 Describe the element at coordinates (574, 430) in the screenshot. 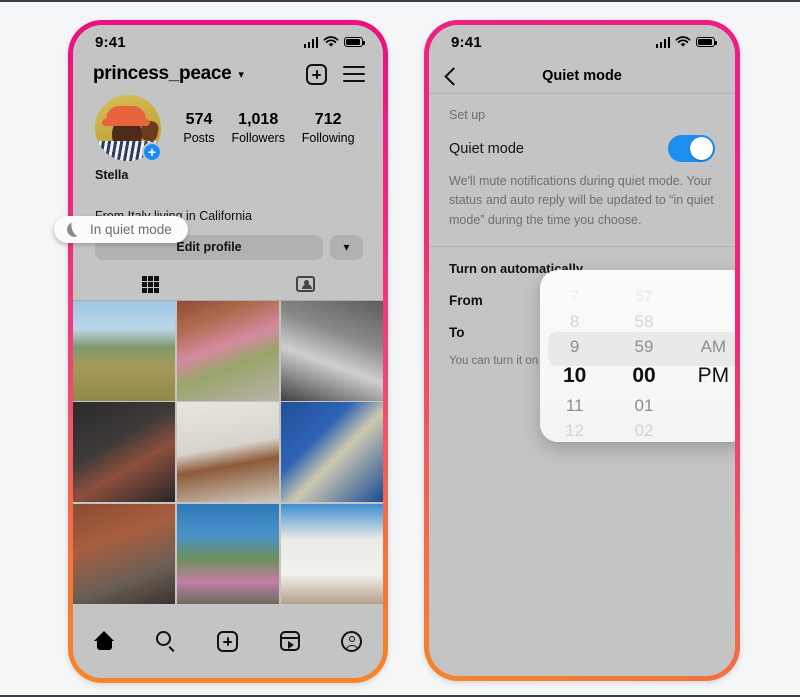

I see `picker-hour-option: 12` at that location.